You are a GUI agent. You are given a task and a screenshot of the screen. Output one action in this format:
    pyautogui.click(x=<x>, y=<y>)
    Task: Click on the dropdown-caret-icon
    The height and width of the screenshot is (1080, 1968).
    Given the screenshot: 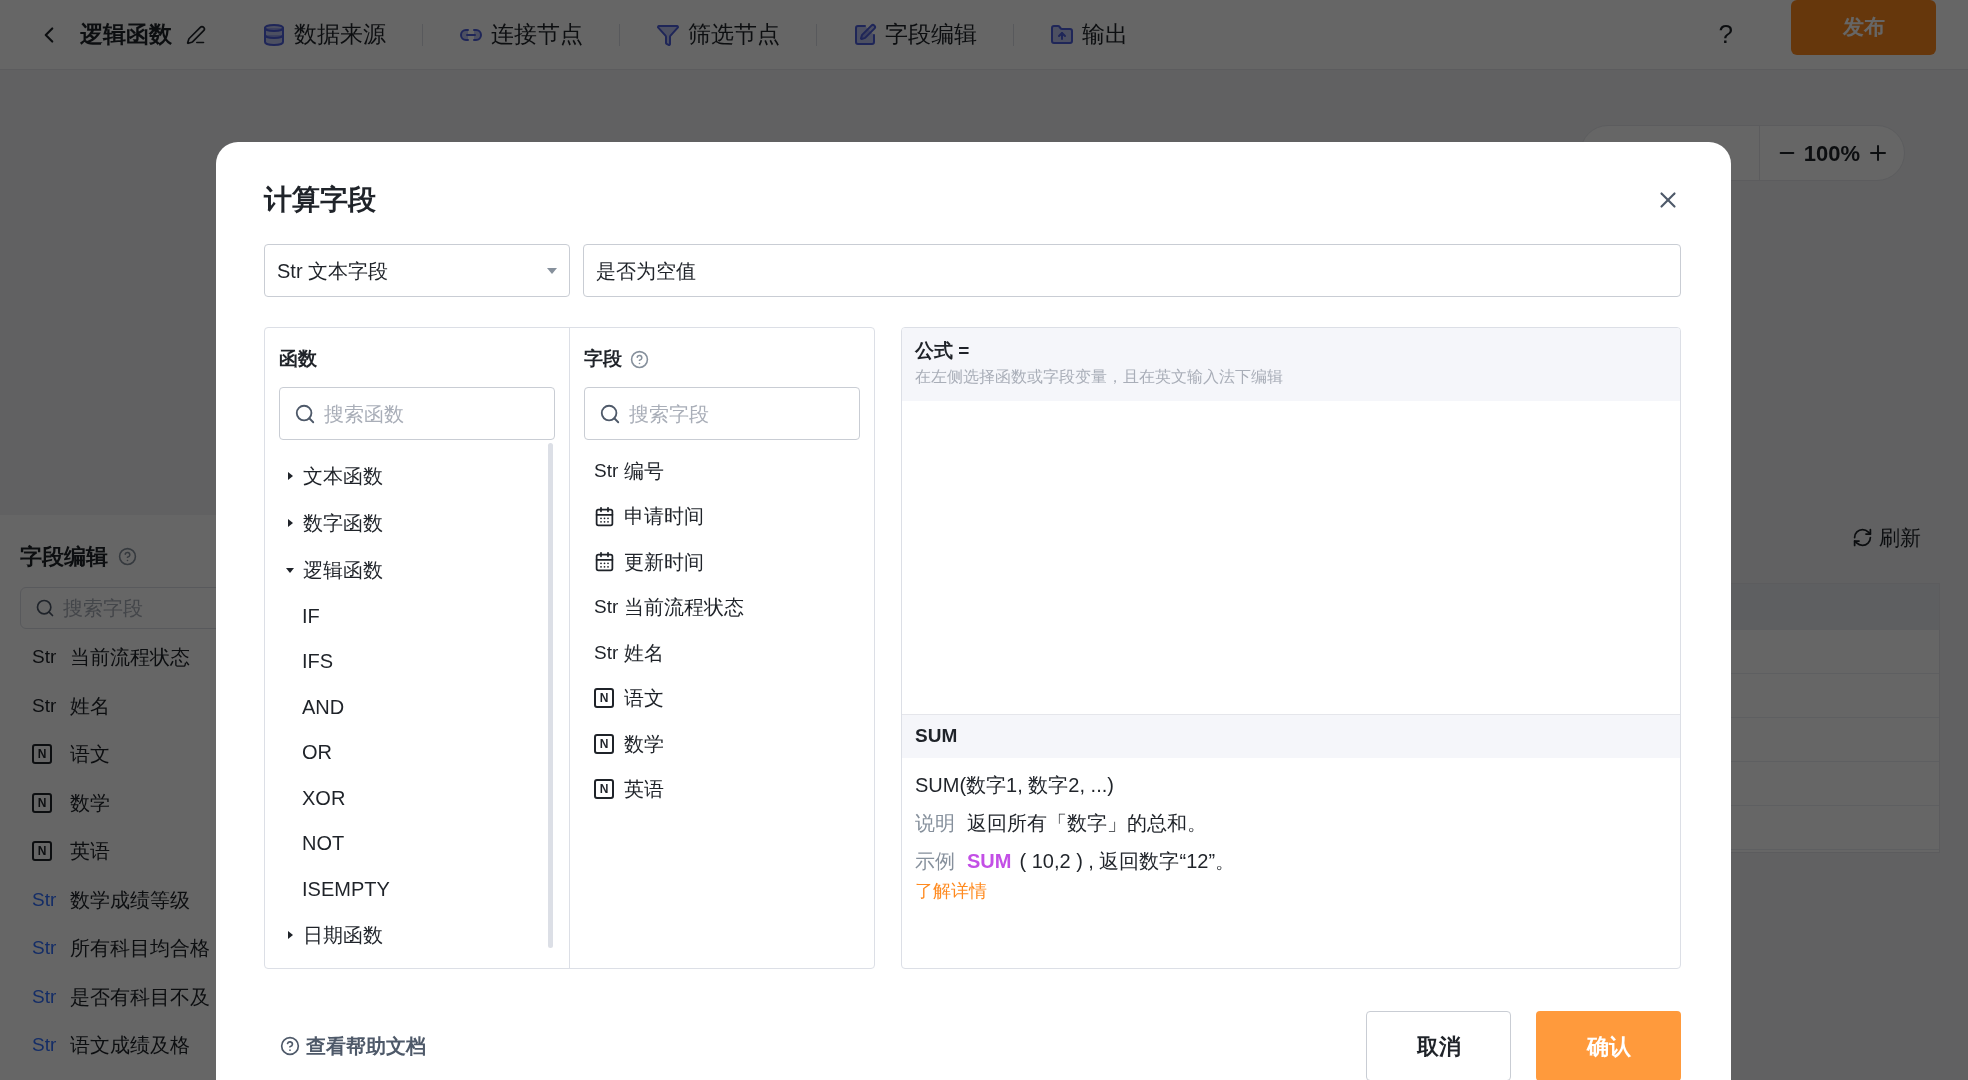 What is the action you would take?
    pyautogui.click(x=552, y=270)
    